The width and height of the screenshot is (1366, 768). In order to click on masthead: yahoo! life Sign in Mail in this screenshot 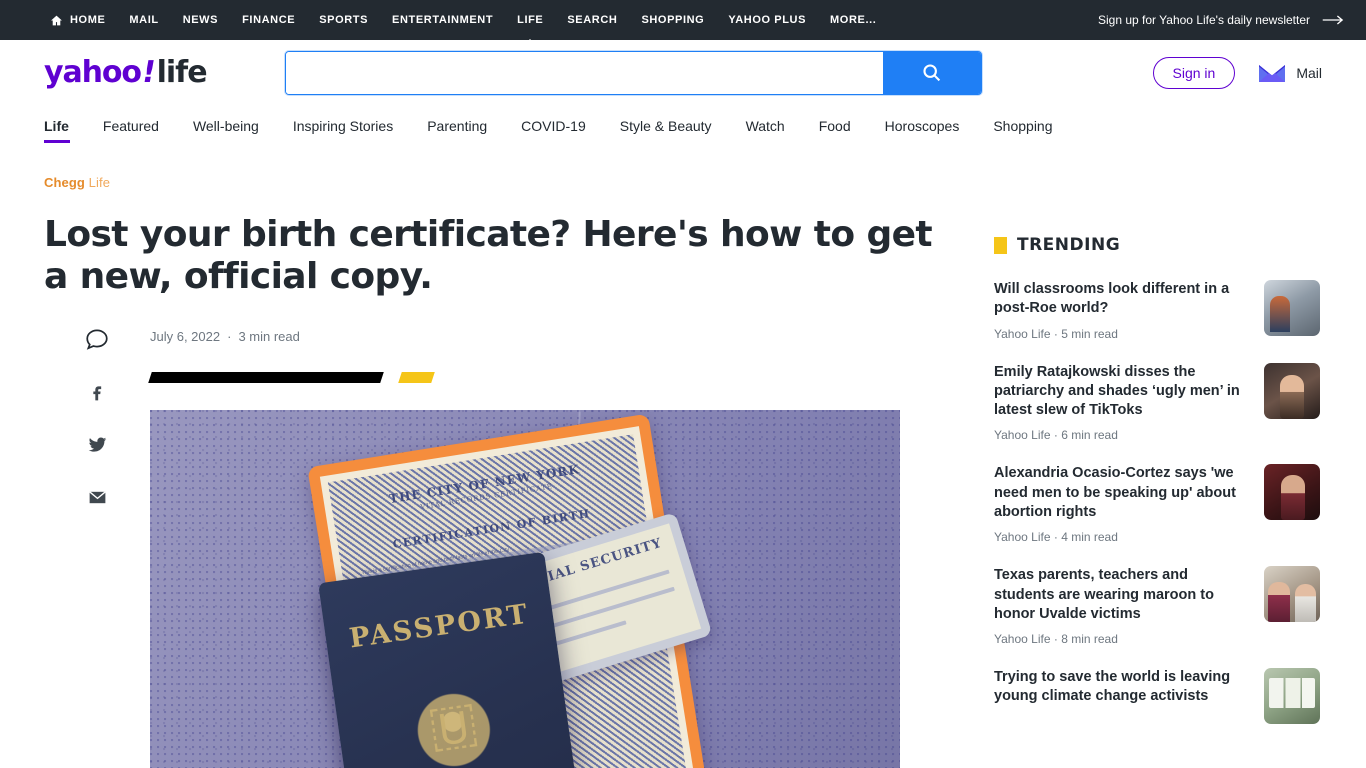, I will do `click(683, 72)`.